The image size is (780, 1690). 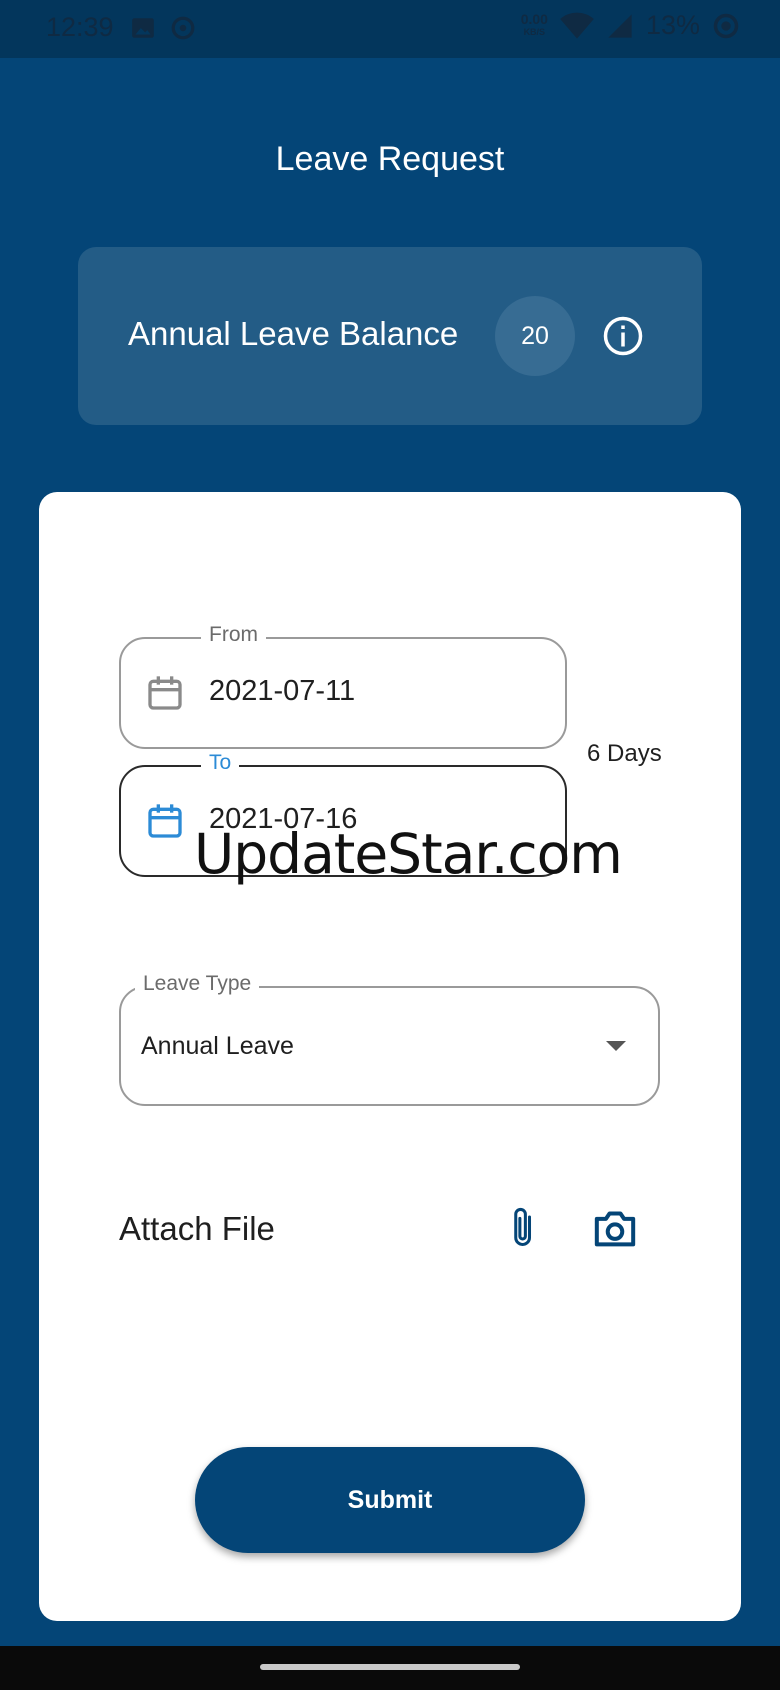 What do you see at coordinates (615, 1228) in the screenshot?
I see `camera-icon` at bounding box center [615, 1228].